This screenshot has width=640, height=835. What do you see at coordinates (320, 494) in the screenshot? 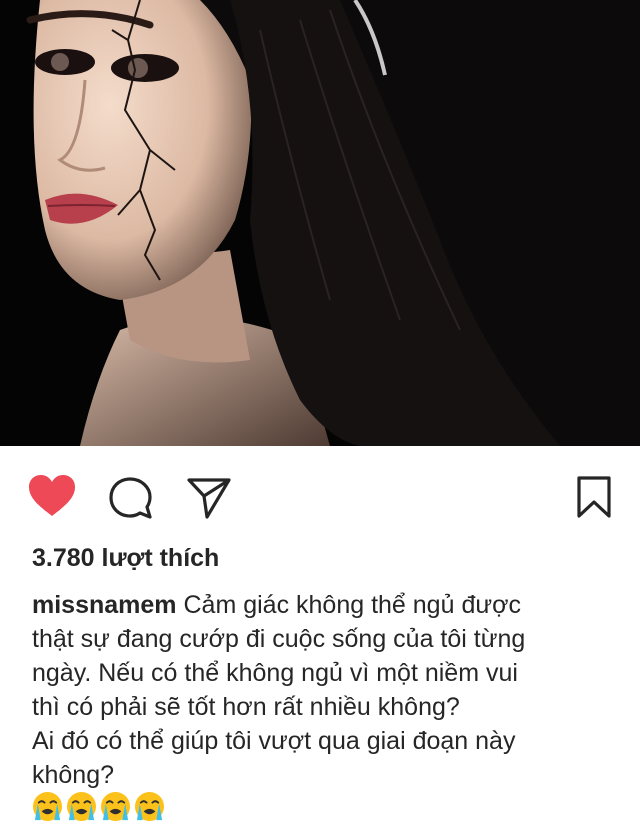
I see `post-action-bar` at bounding box center [320, 494].